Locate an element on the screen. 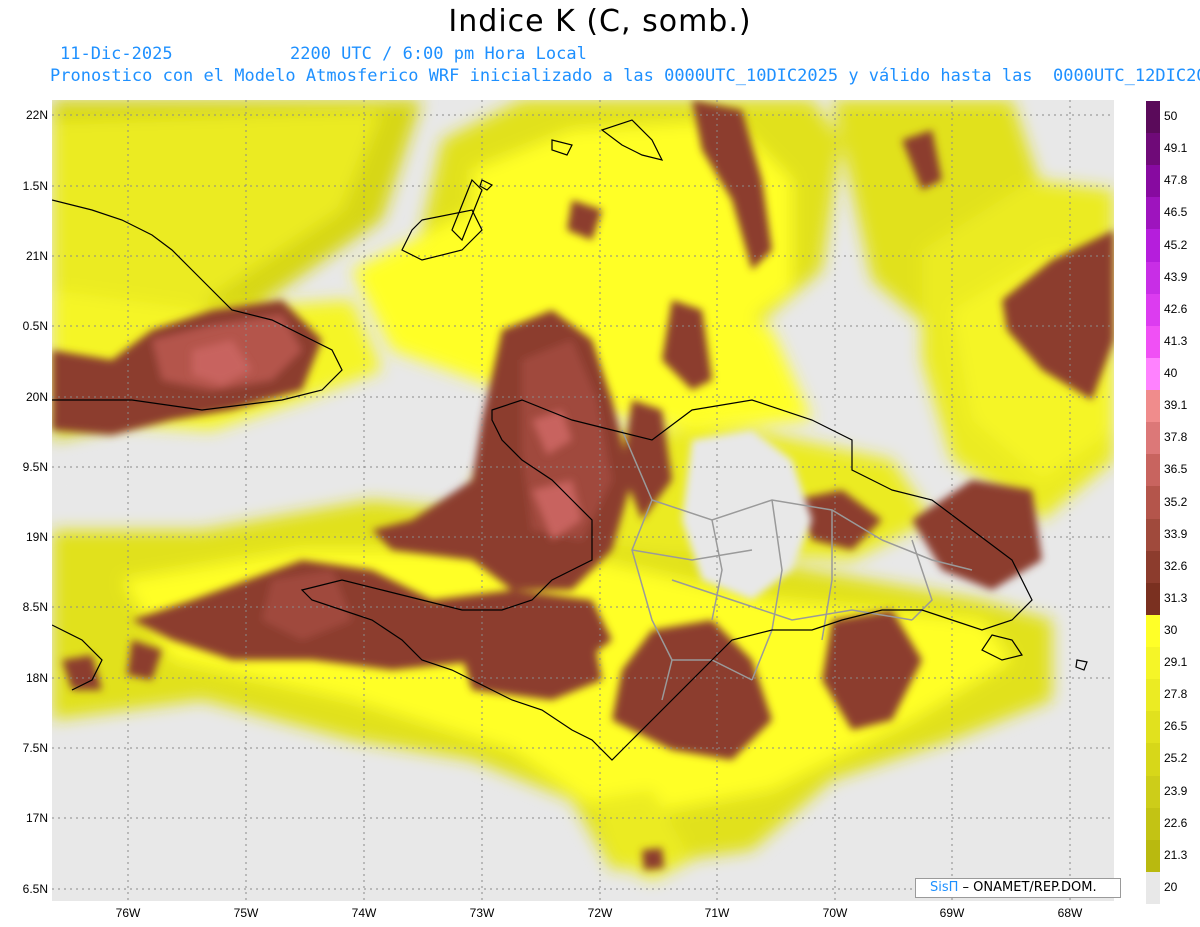 This screenshot has height=927, width=1200. lon-label-69w: 69W is located at coordinates (952, 913).